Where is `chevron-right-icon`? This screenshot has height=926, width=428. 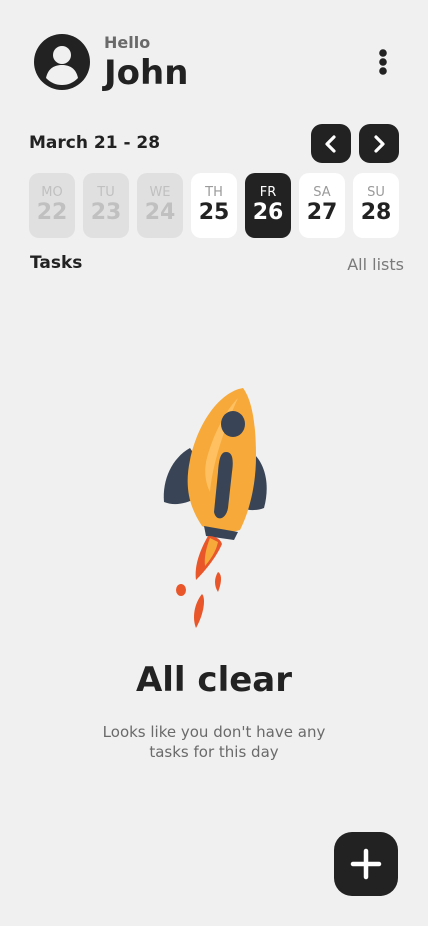
chevron-right-icon is located at coordinates (379, 143).